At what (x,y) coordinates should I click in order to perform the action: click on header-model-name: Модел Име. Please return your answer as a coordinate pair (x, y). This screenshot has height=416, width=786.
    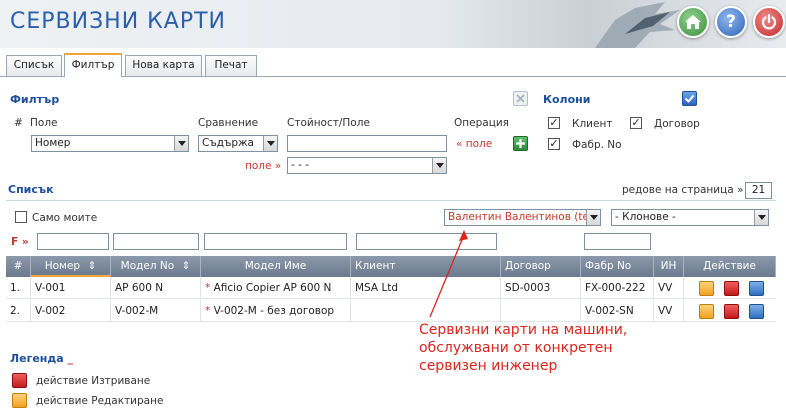
    Looking at the image, I should click on (276, 266).